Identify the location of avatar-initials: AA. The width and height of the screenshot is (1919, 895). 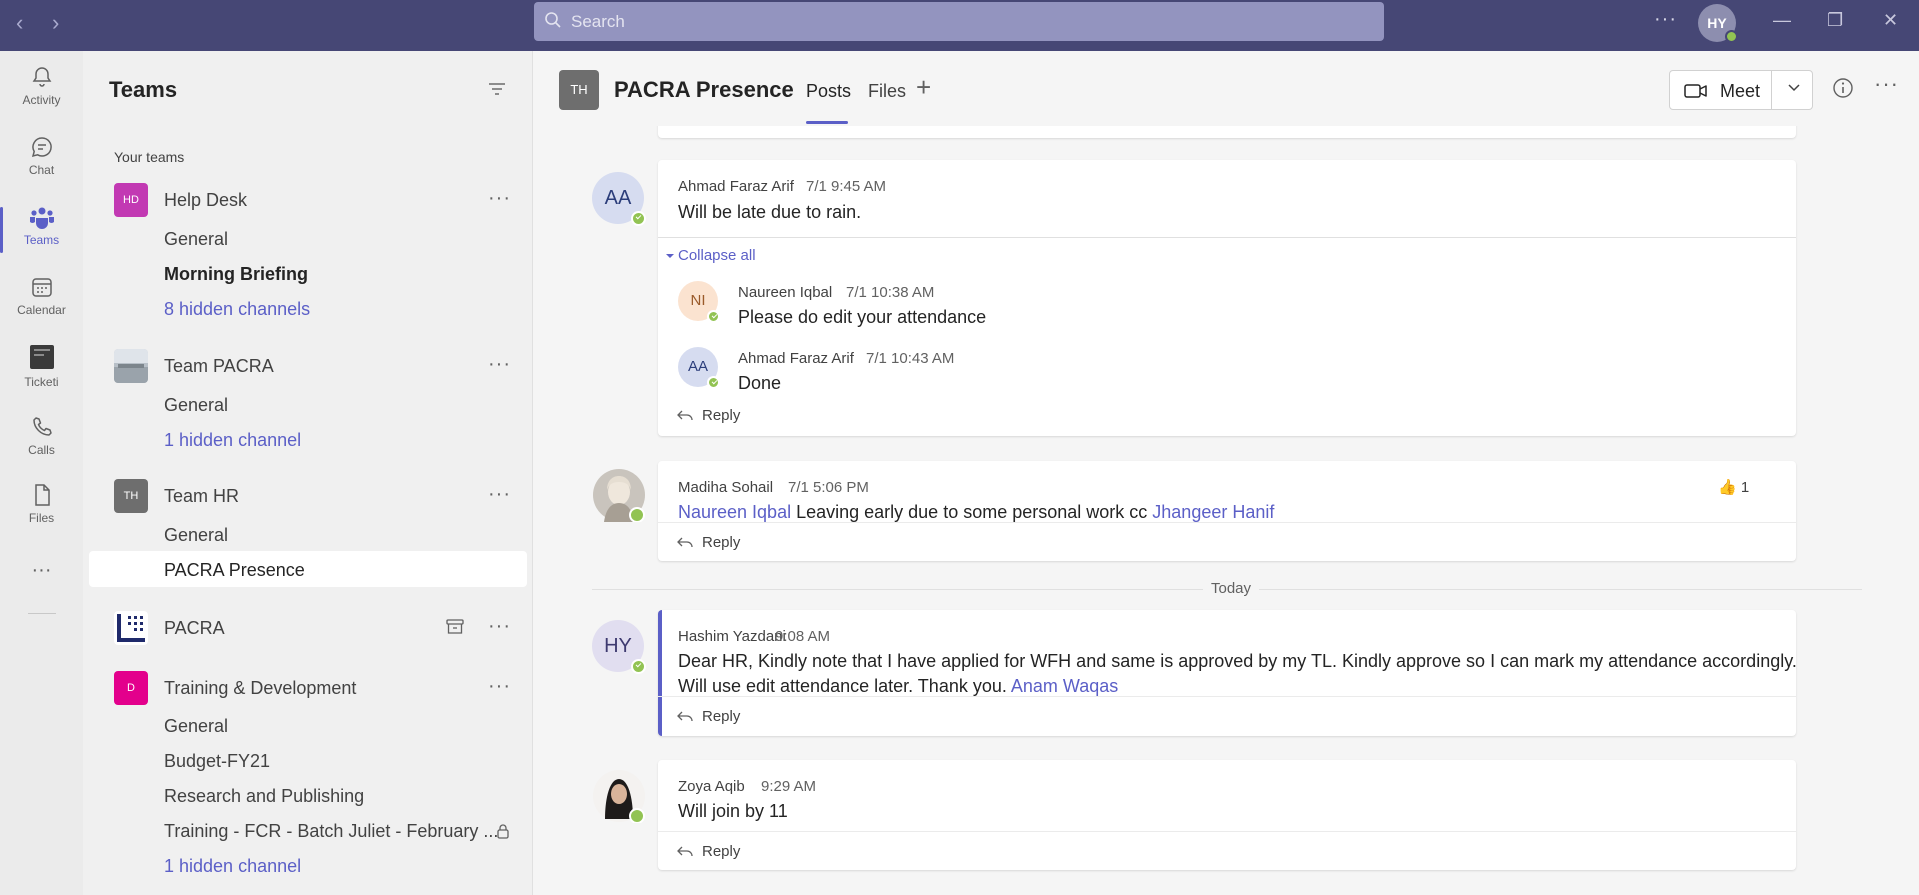
(618, 198).